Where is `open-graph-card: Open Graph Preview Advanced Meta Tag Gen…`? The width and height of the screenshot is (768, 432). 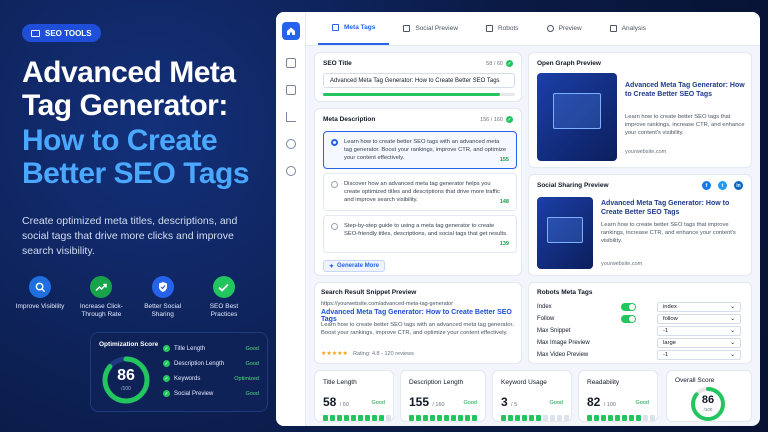 open-graph-card: Open Graph Preview Advanced Meta Tag Gen… is located at coordinates (640, 110).